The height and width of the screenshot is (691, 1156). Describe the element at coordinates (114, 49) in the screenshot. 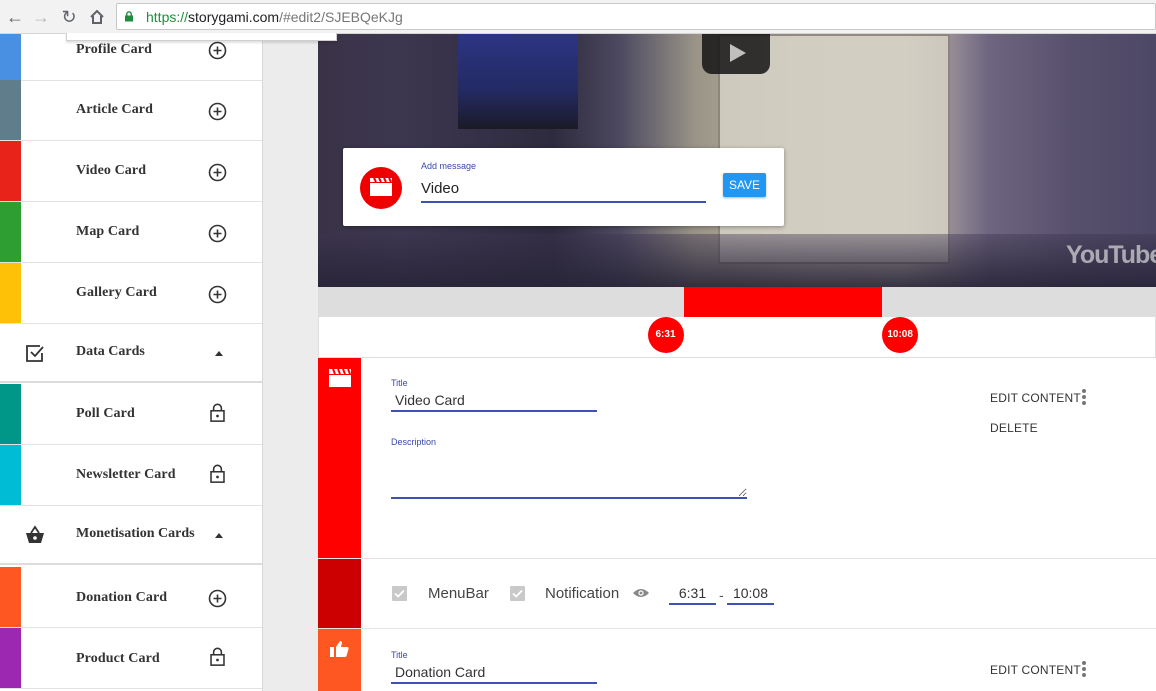

I see `sidebar-item-label: Profile Card` at that location.